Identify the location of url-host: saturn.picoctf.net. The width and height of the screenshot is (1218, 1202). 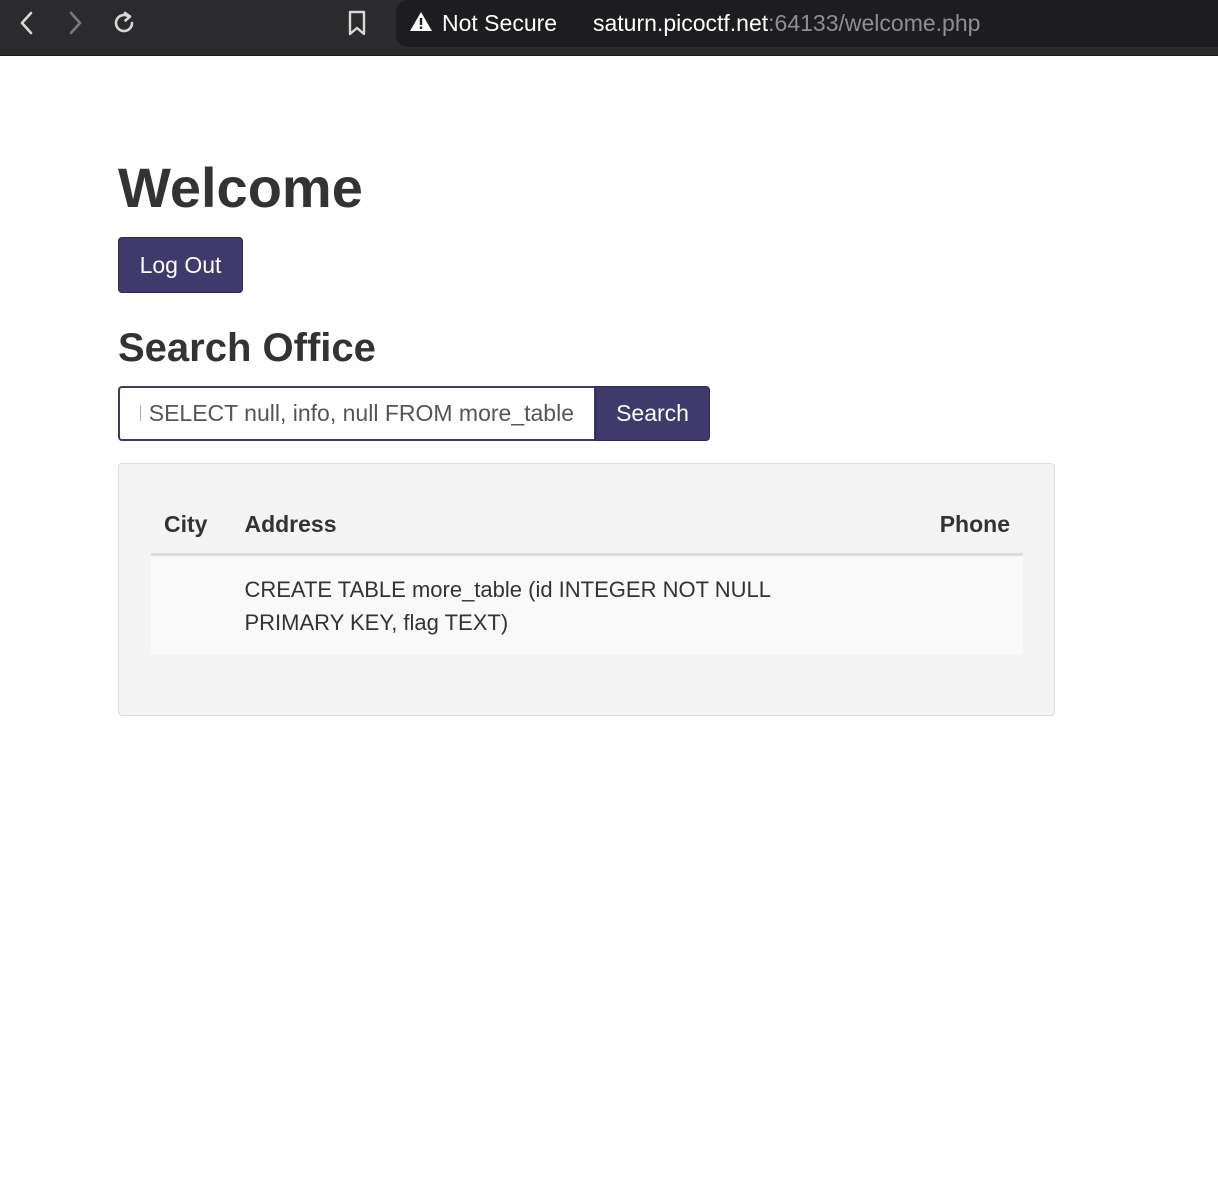
(681, 23).